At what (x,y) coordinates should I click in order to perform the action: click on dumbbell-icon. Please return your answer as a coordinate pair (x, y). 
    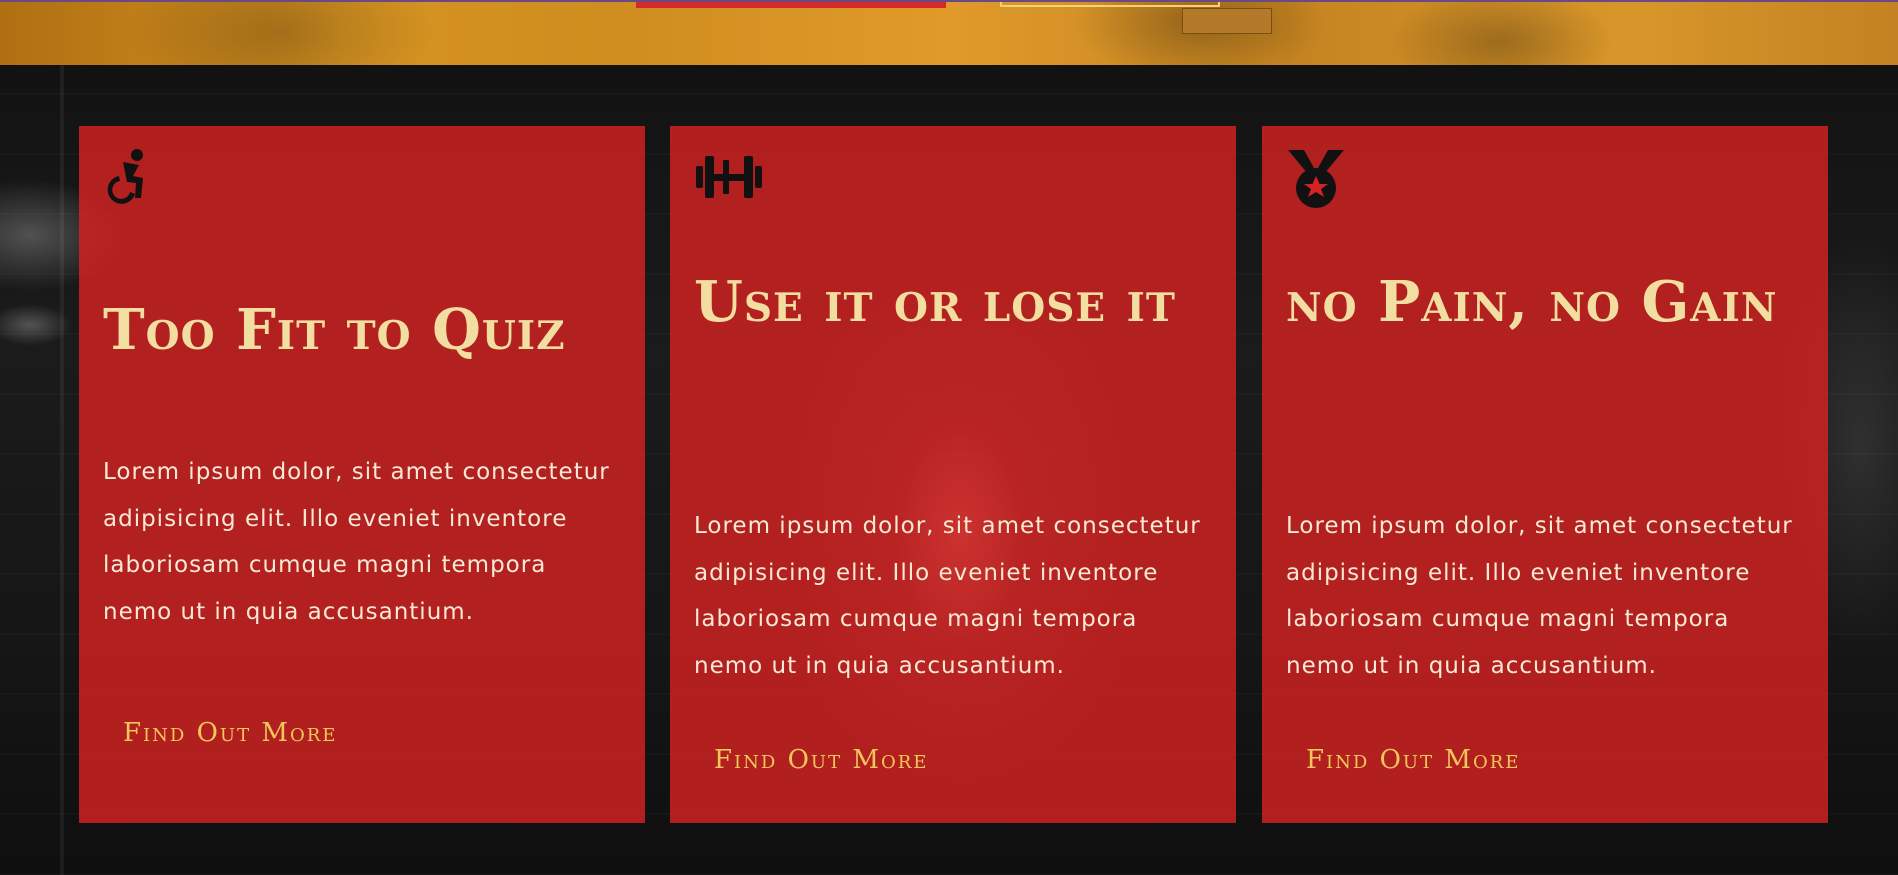
    Looking at the image, I should click on (728, 178).